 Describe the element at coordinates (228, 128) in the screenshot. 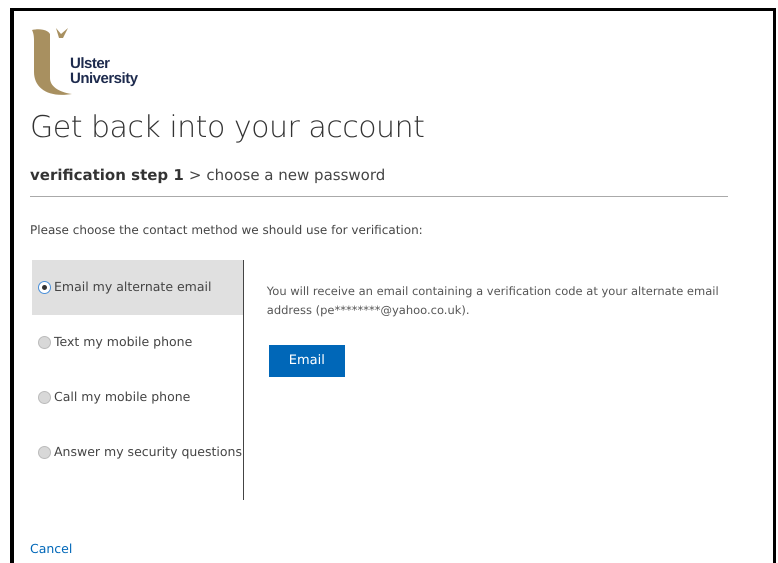

I see `page-title: Get back into your account` at that location.